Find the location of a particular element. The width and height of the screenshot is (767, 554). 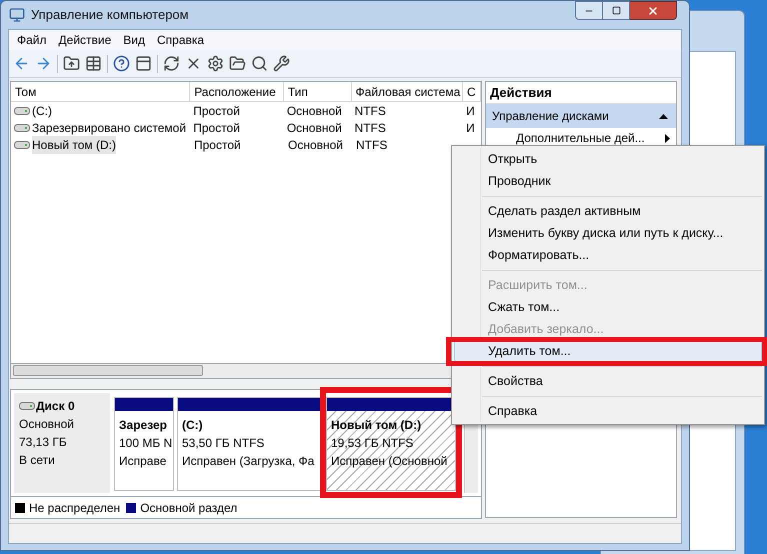

menu-item: Действие is located at coordinates (85, 40).